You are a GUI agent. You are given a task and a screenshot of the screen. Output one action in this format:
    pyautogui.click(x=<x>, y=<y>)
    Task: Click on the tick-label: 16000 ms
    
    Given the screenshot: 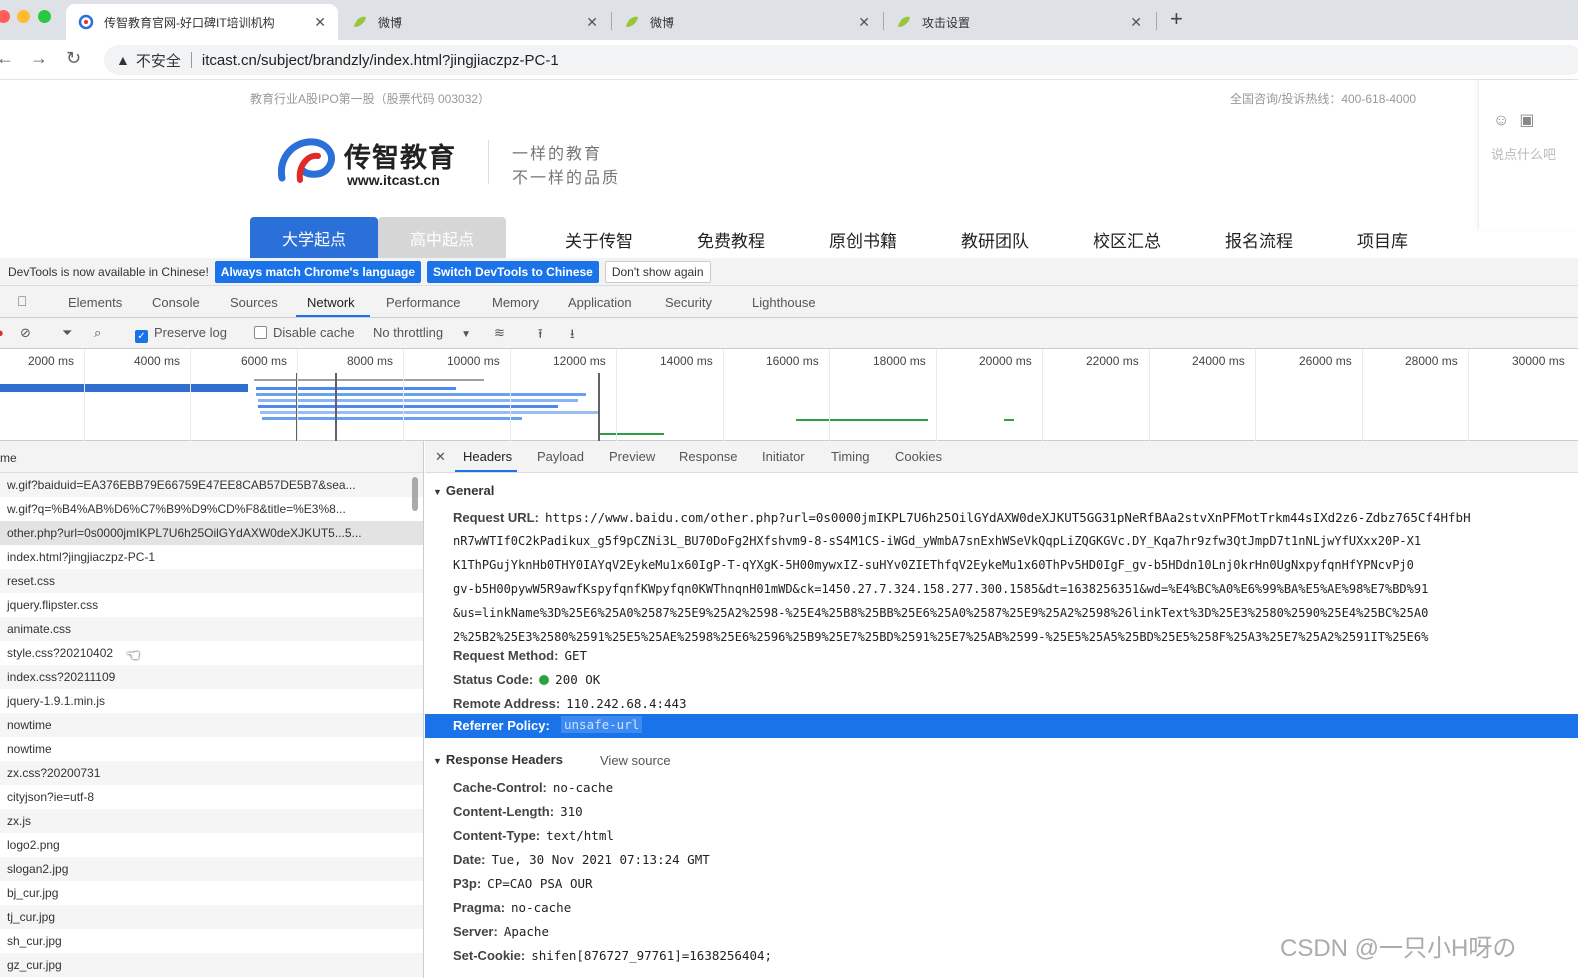 What is the action you would take?
    pyautogui.click(x=792, y=361)
    